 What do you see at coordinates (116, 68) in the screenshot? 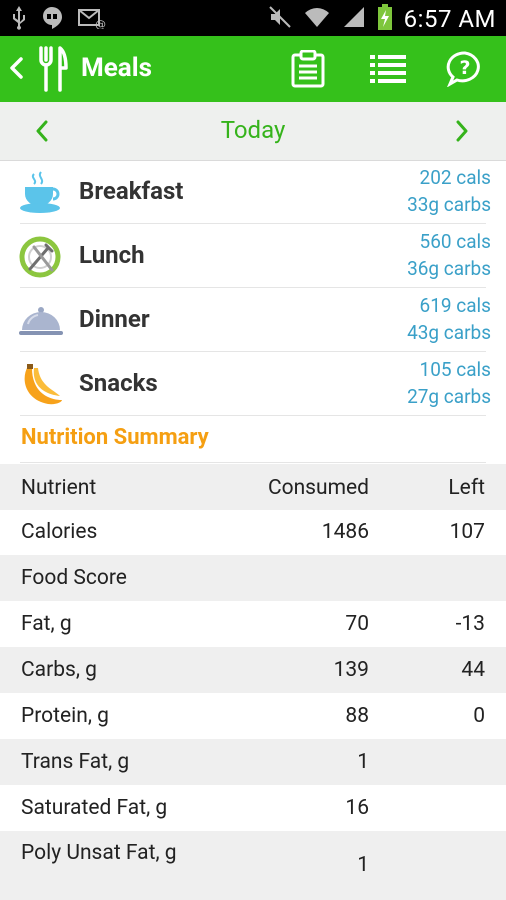
I see `app-title: Meals` at bounding box center [116, 68].